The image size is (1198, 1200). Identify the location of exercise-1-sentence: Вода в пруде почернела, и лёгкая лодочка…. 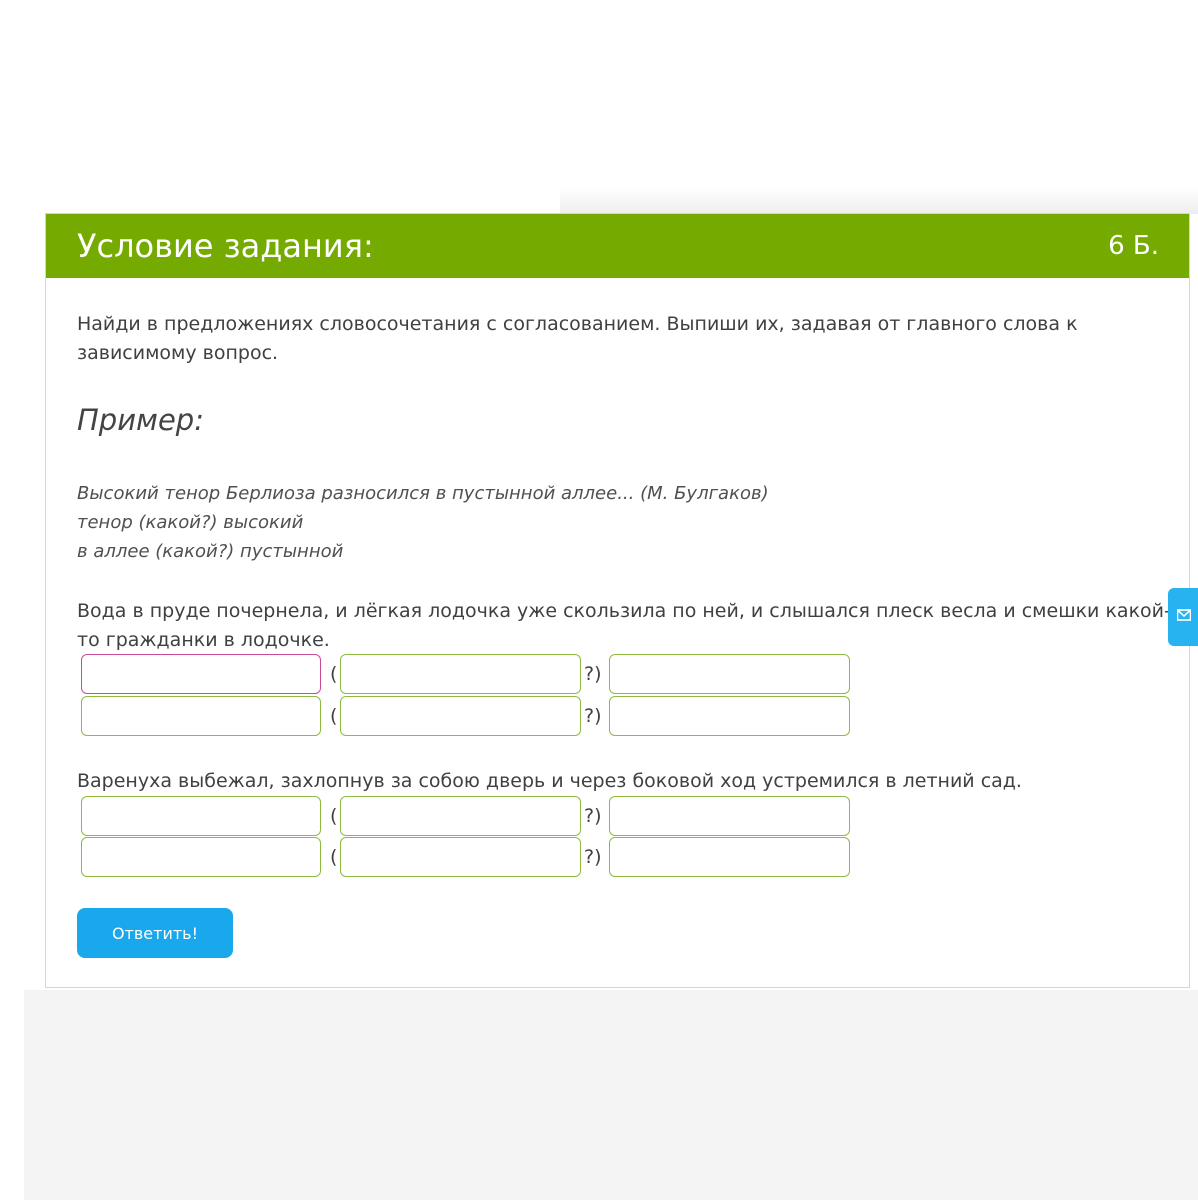
(624, 625).